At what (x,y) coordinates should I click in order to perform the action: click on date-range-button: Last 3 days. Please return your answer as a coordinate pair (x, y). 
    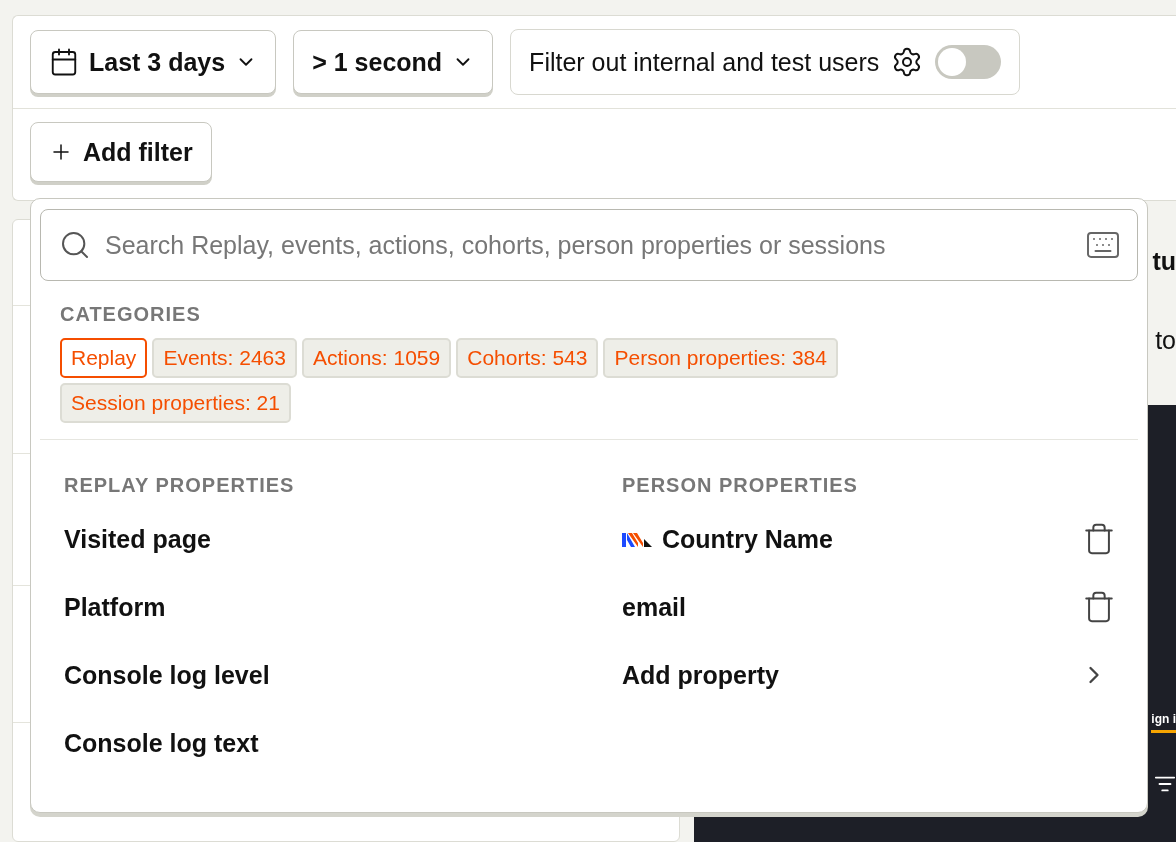
    Looking at the image, I should click on (153, 62).